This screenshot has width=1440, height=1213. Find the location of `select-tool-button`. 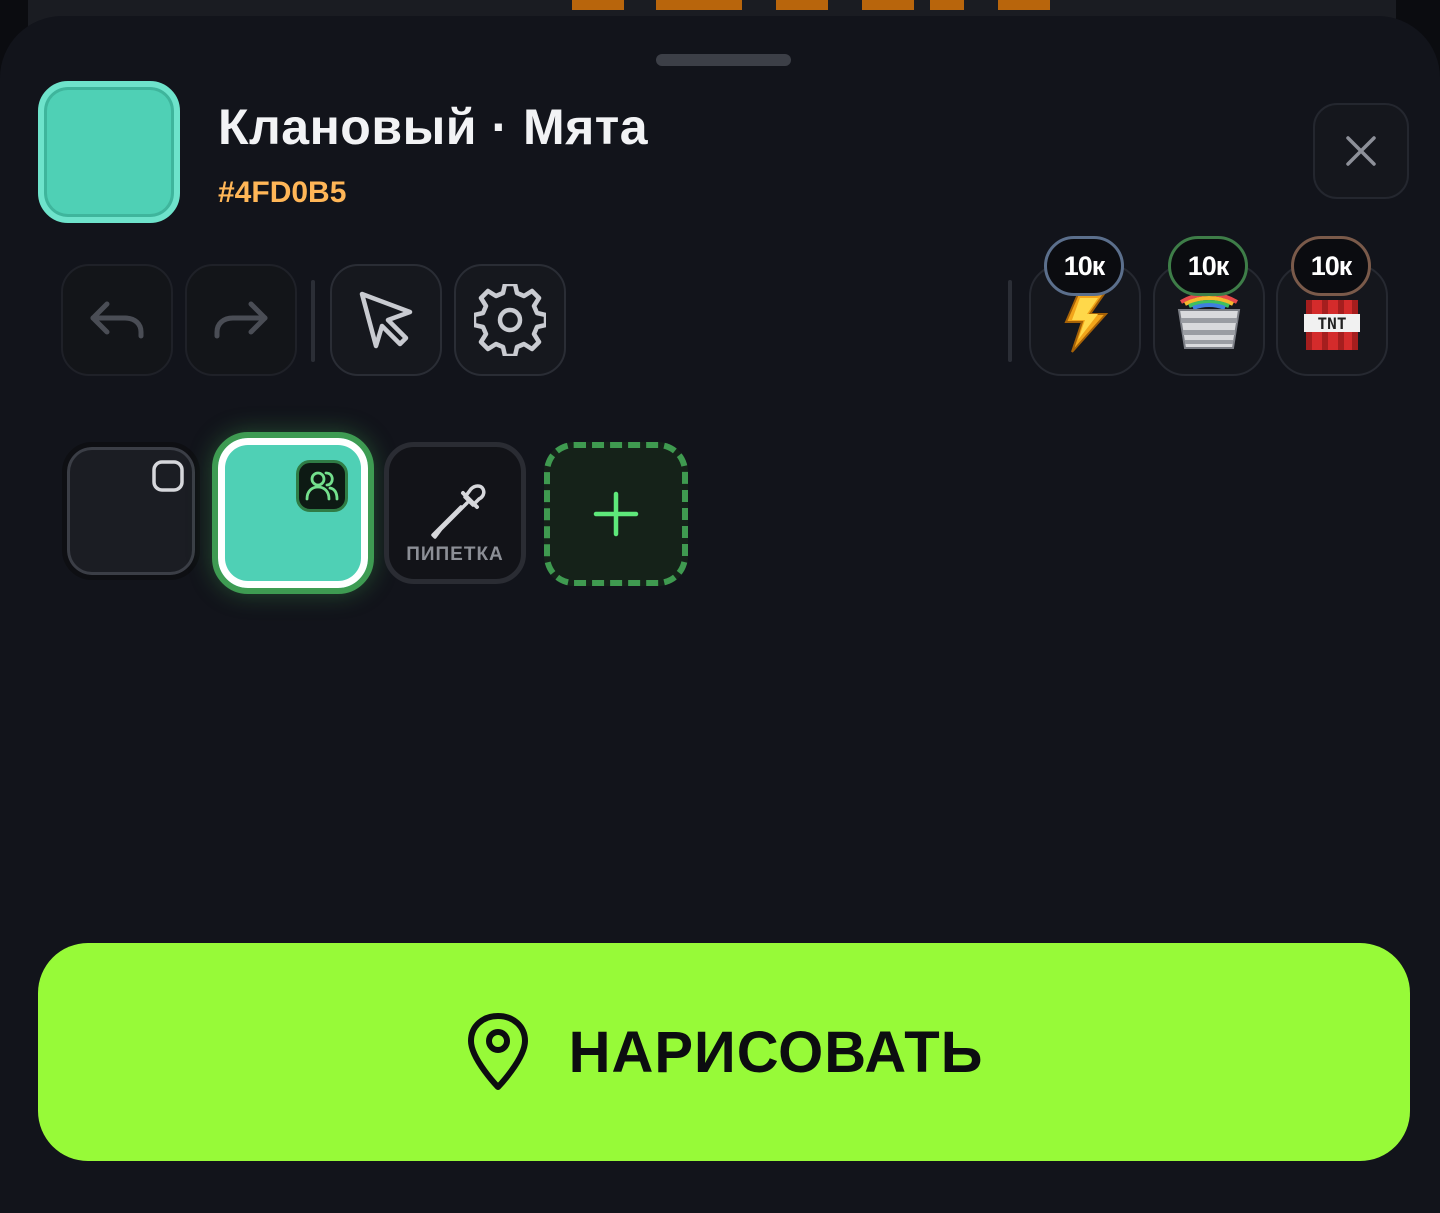

select-tool-button is located at coordinates (386, 320).